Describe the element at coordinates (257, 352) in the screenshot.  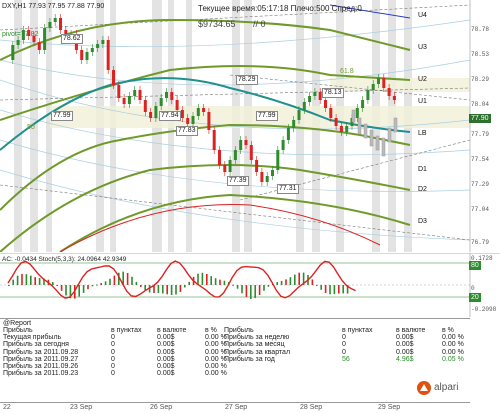
I see `row-label: Прибыль за квартал` at that location.